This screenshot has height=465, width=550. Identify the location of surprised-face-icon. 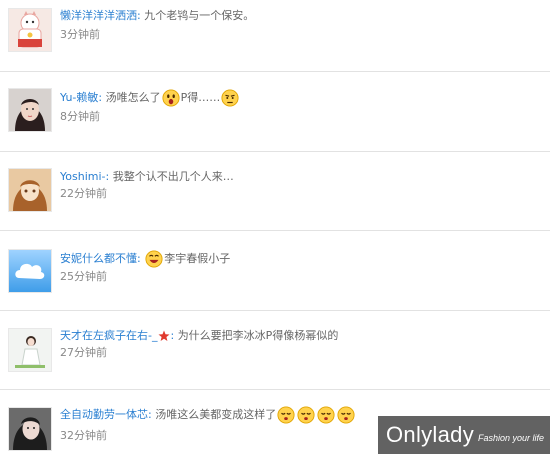
(171, 98).